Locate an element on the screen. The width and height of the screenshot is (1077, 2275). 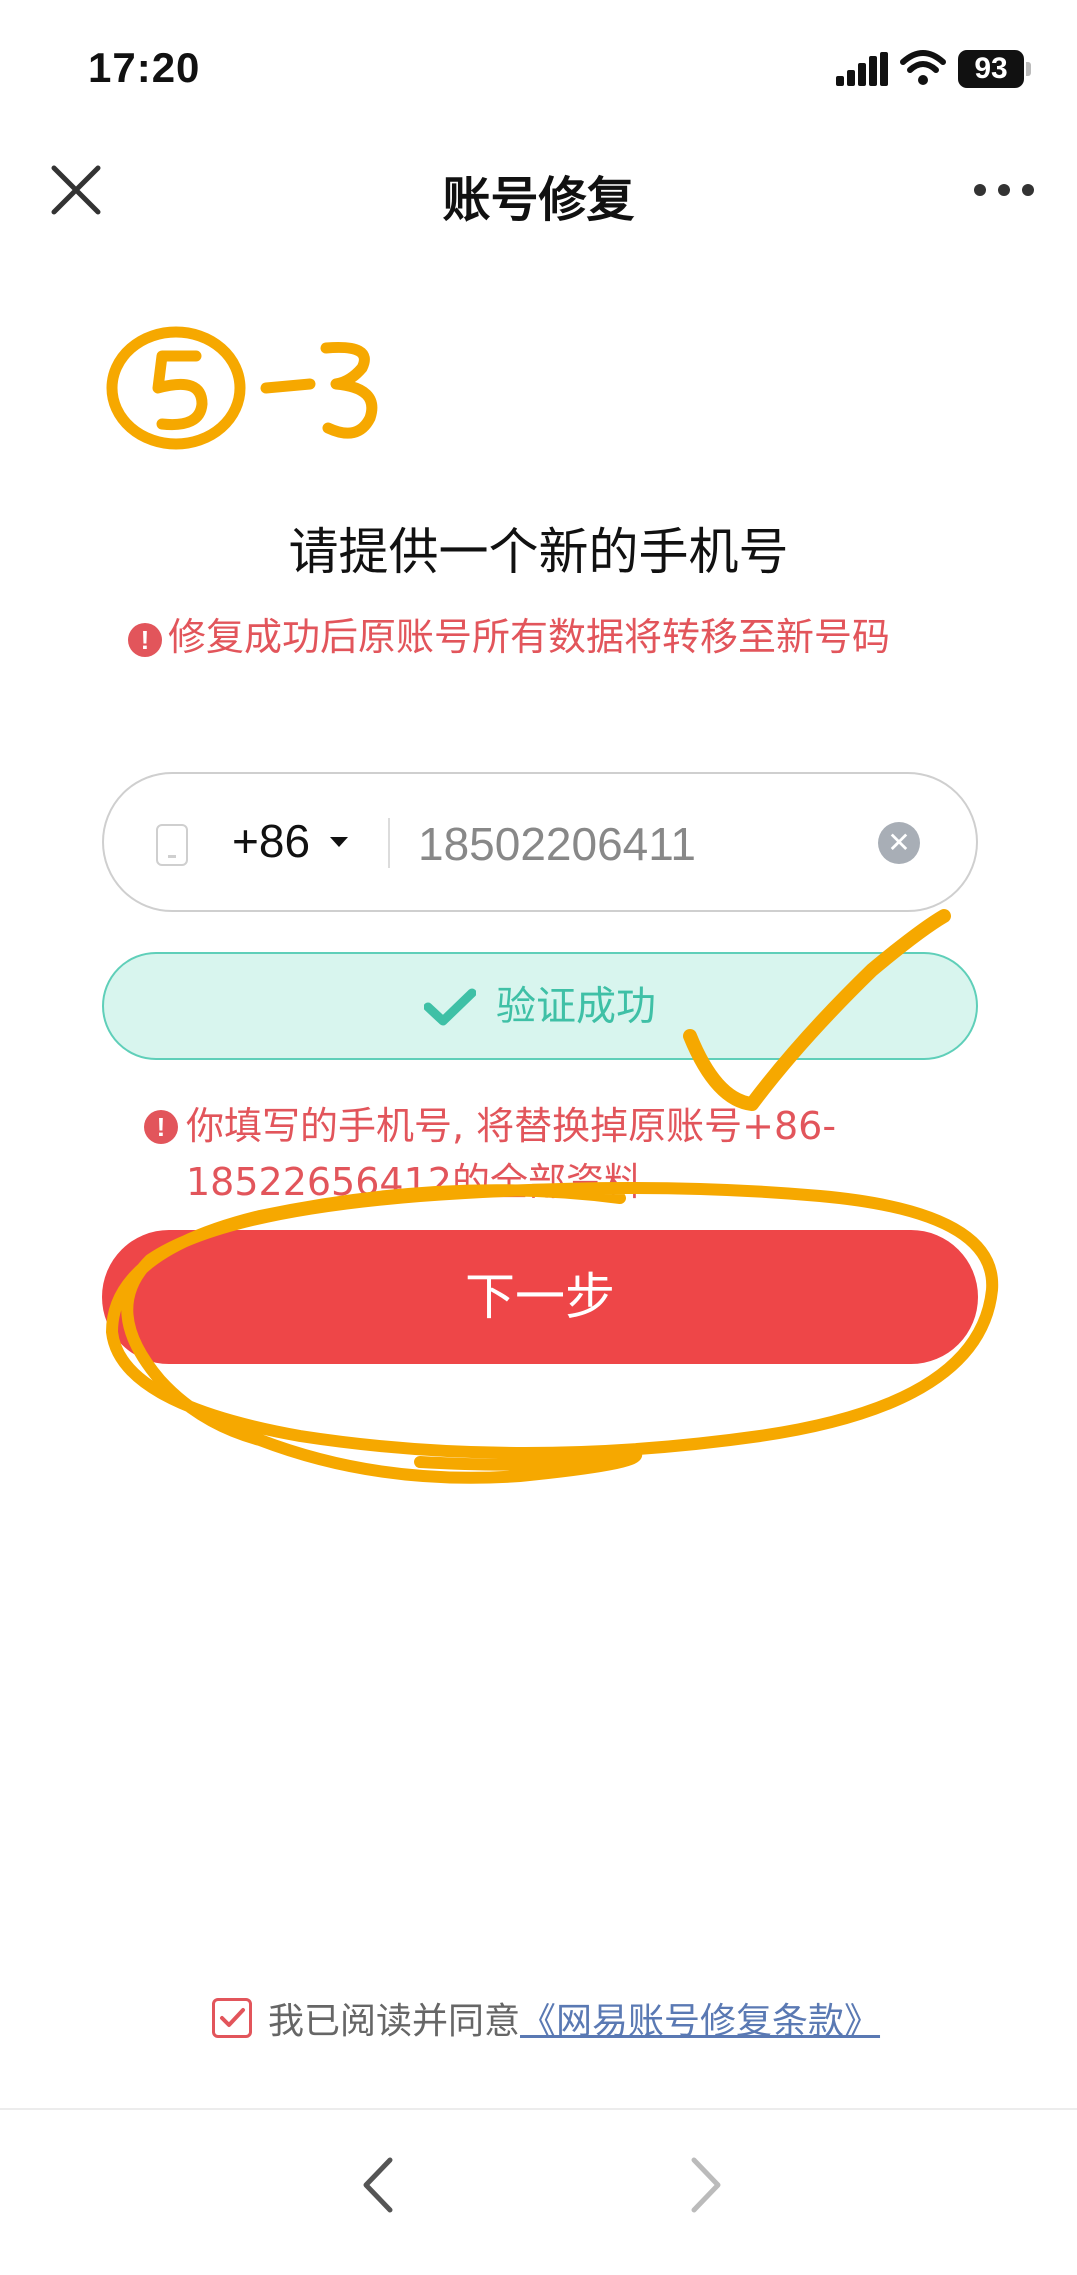
page-title: 账号修复 is located at coordinates (538, 200).